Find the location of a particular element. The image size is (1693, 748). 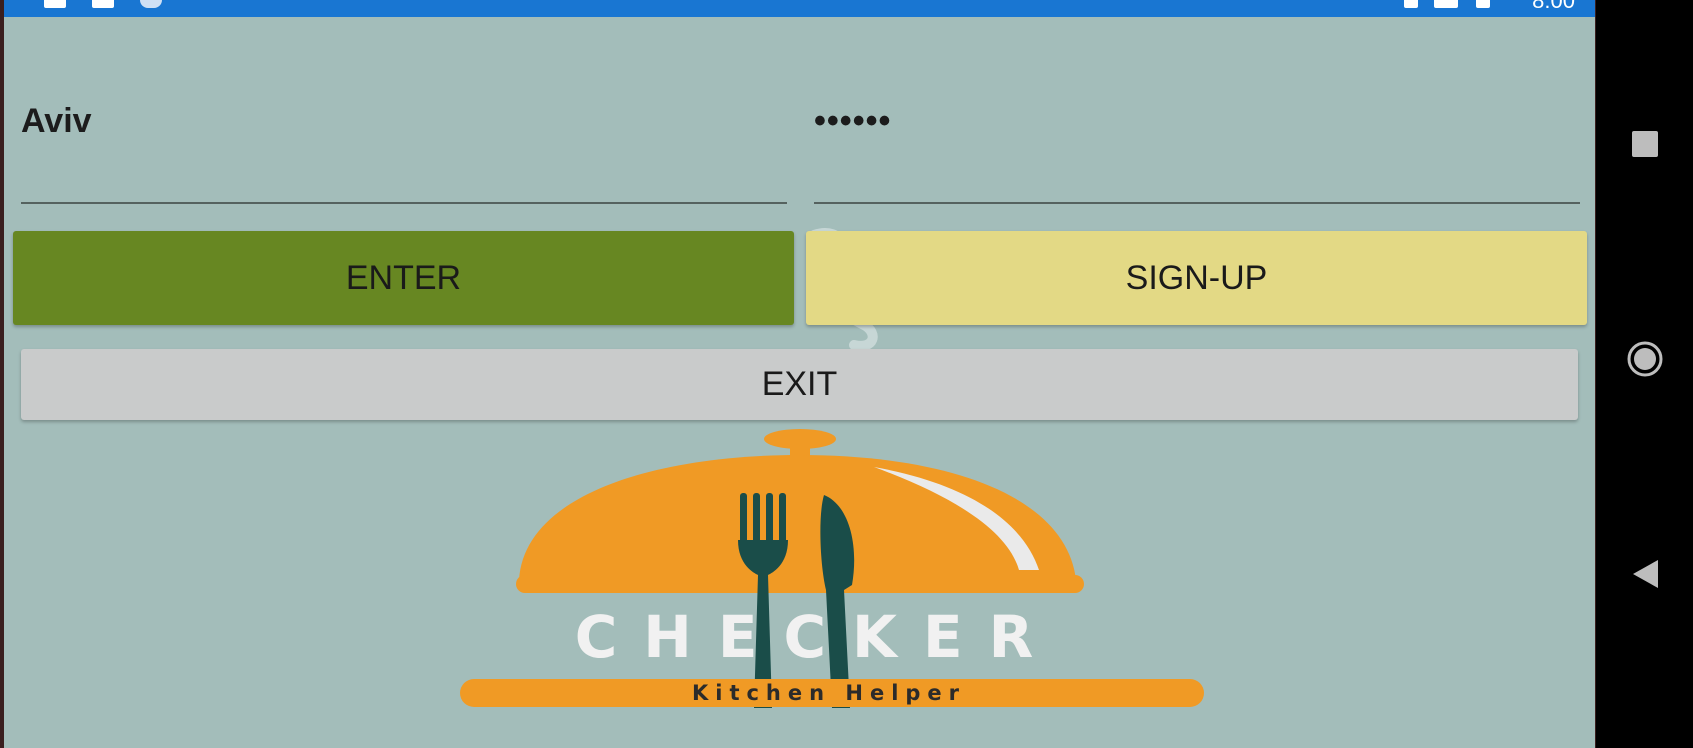

home-button is located at coordinates (1644, 359).